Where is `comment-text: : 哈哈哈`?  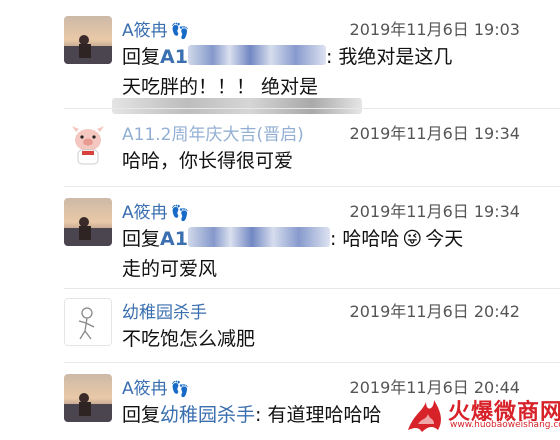 comment-text: : 哈哈哈 is located at coordinates (364, 239).